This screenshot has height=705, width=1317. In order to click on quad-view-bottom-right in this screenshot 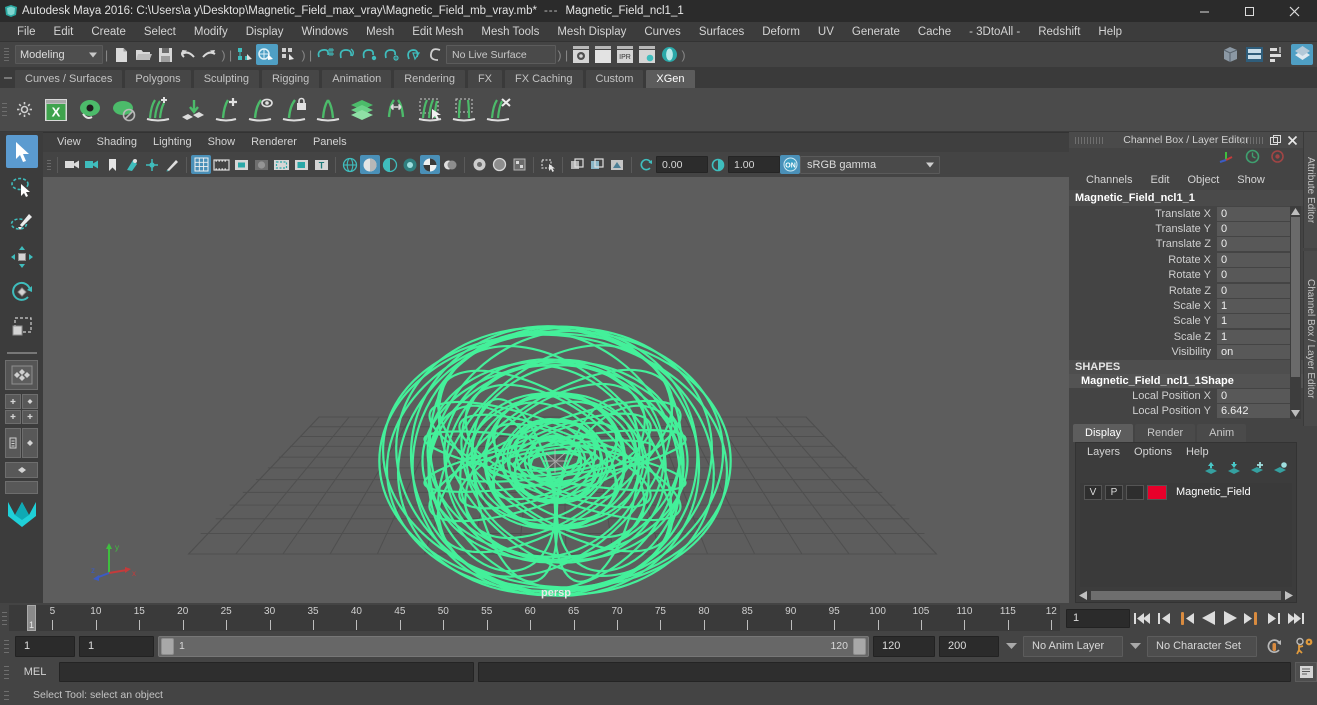, I will do `click(30, 416)`.